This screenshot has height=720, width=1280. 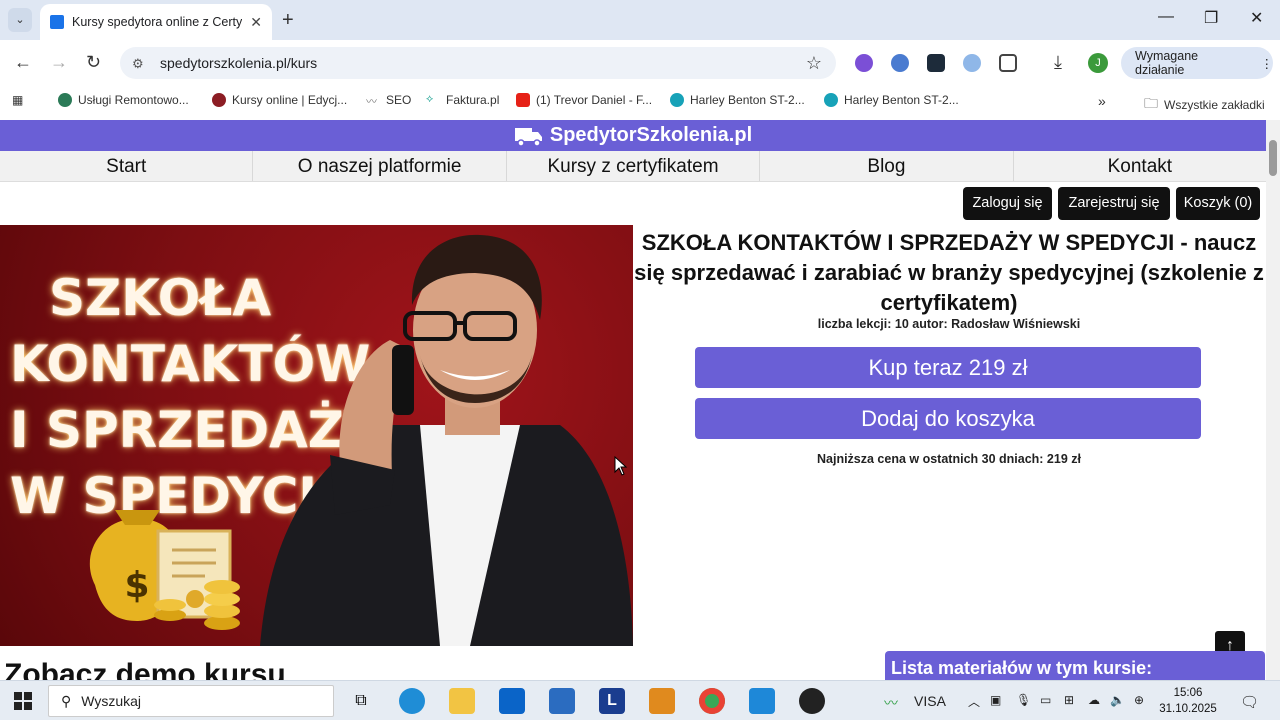 I want to click on extension-circle-icon, so click(x=972, y=63).